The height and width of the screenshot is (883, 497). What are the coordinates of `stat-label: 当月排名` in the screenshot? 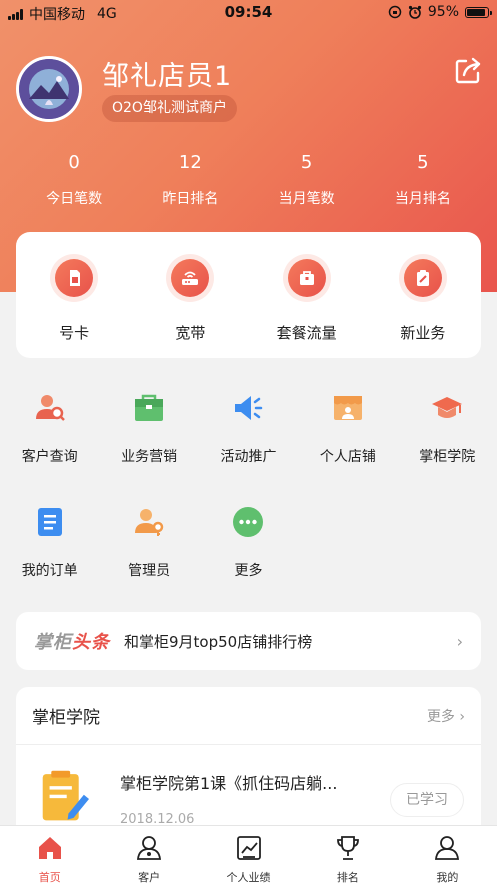 It's located at (422, 199).